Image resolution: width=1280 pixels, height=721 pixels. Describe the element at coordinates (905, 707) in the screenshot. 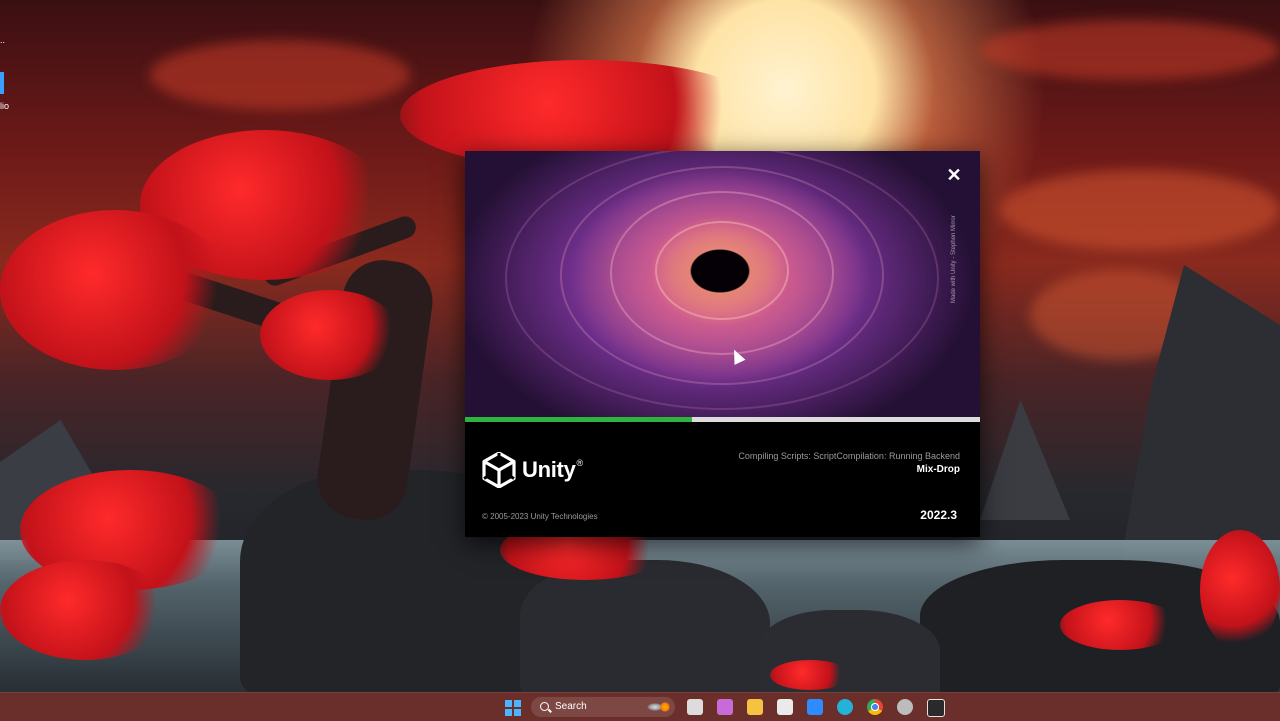

I see `unity-hub-icon` at that location.